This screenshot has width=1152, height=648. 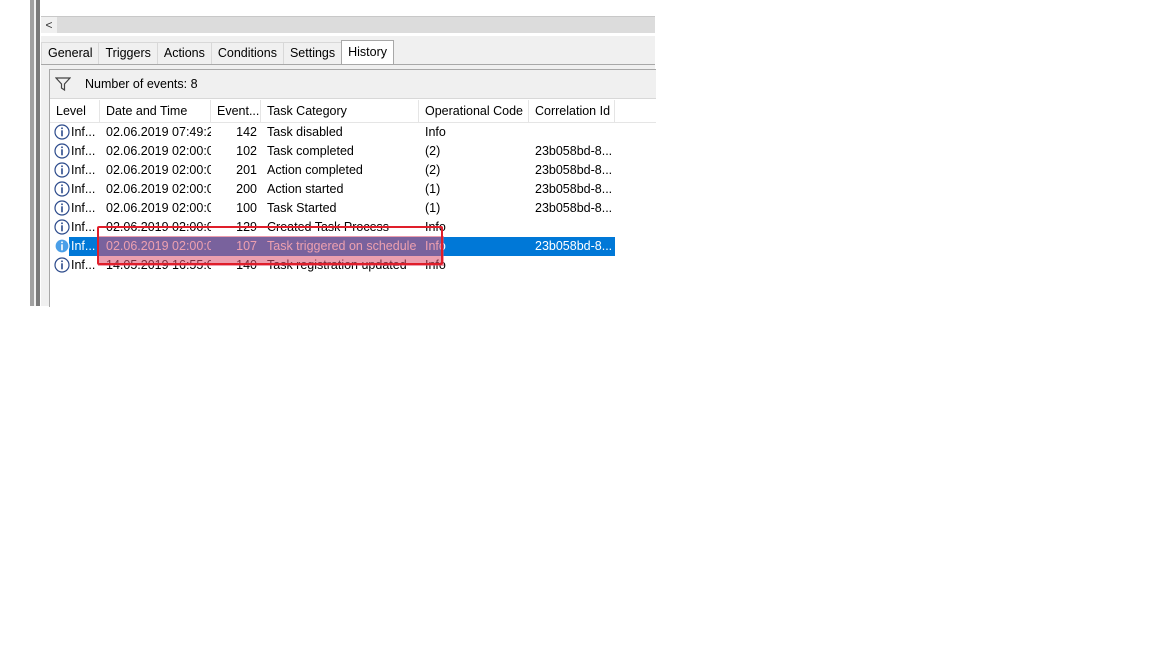 I want to click on tab-actions: Actions, so click(x=184, y=53).